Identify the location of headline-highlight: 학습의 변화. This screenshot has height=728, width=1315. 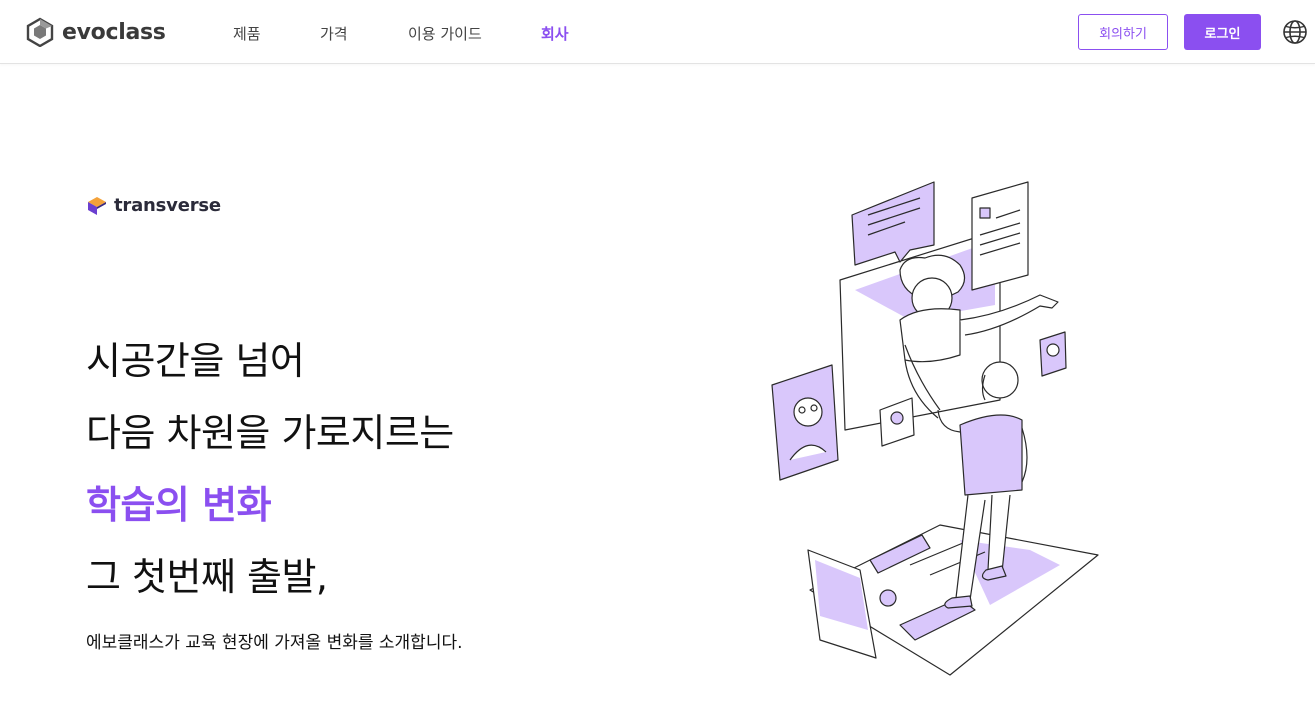
(179, 505).